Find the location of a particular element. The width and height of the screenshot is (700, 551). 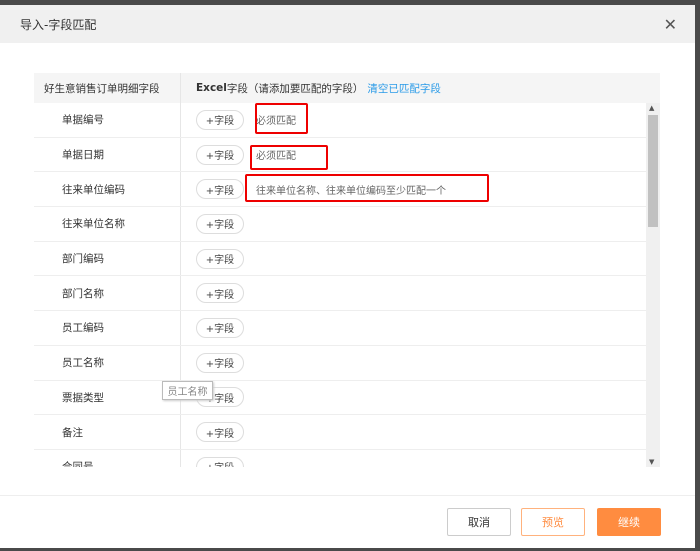

field-label: 往来单位编码 is located at coordinates (107, 189).